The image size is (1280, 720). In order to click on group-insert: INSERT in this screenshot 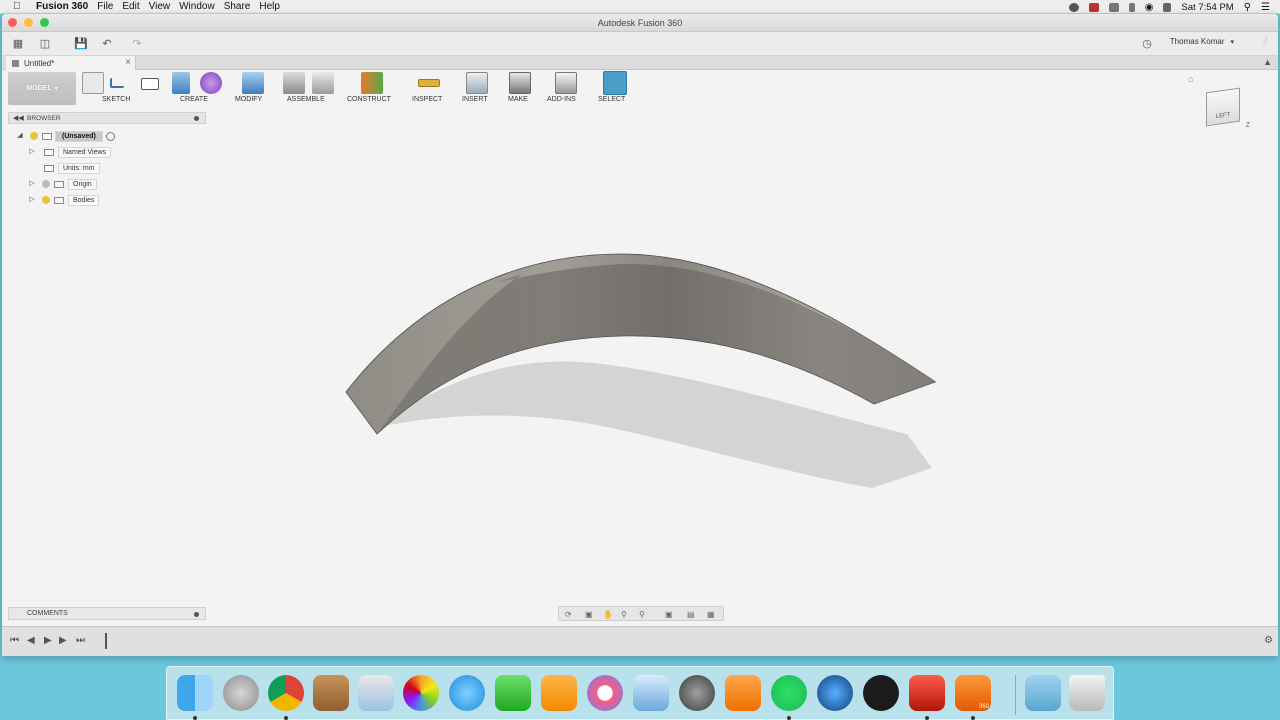, I will do `click(475, 99)`.